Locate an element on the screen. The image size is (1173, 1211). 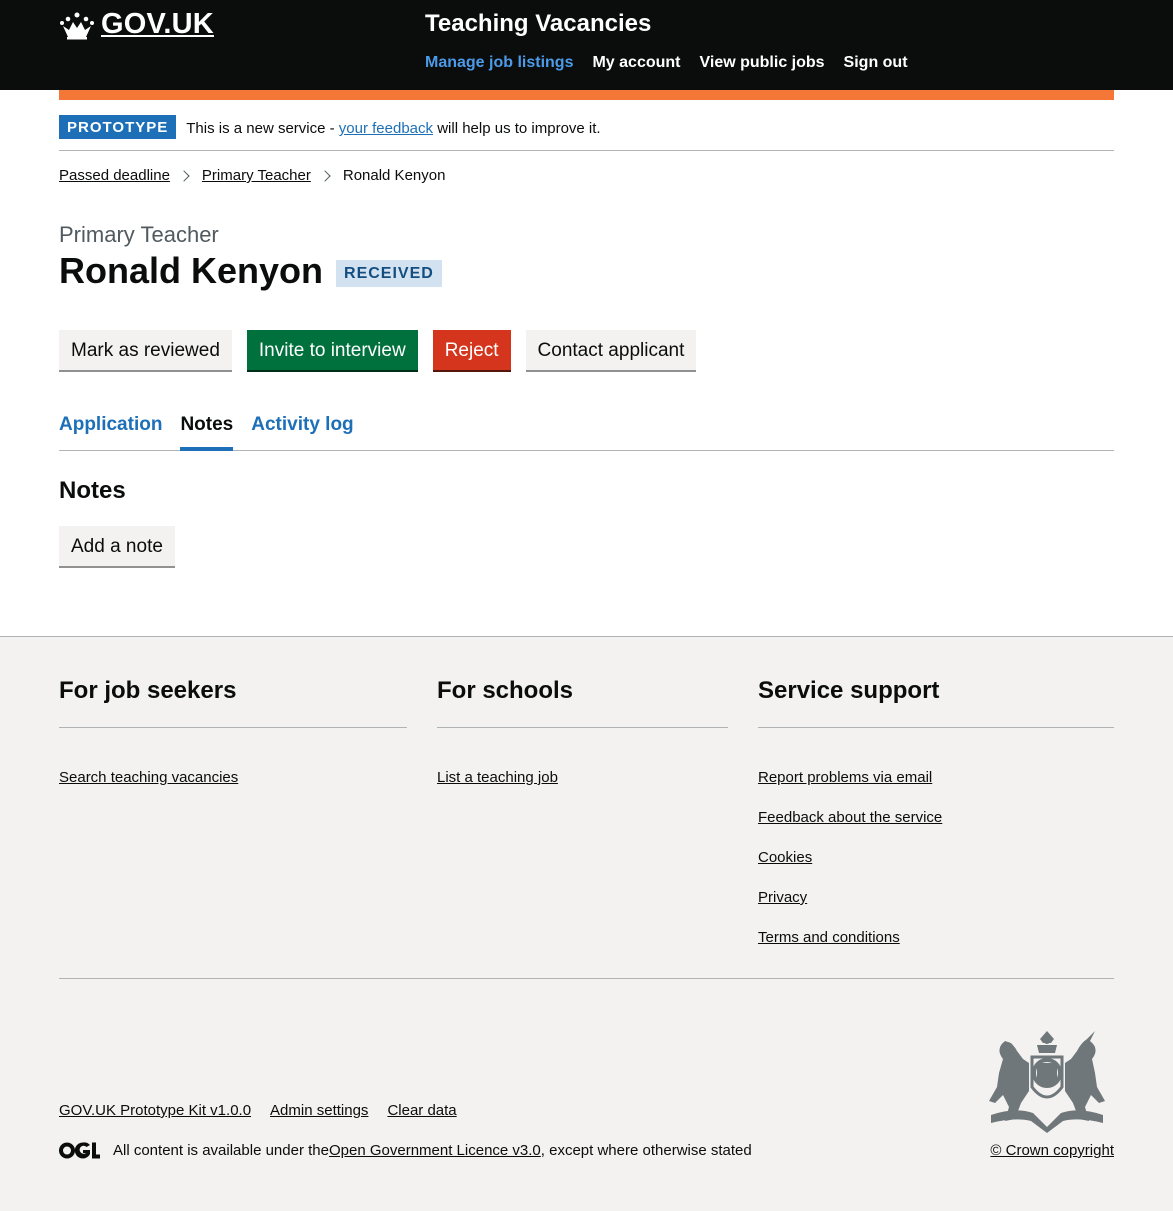
nav-manage-job-listings: Manage job listings is located at coordinates (499, 63).